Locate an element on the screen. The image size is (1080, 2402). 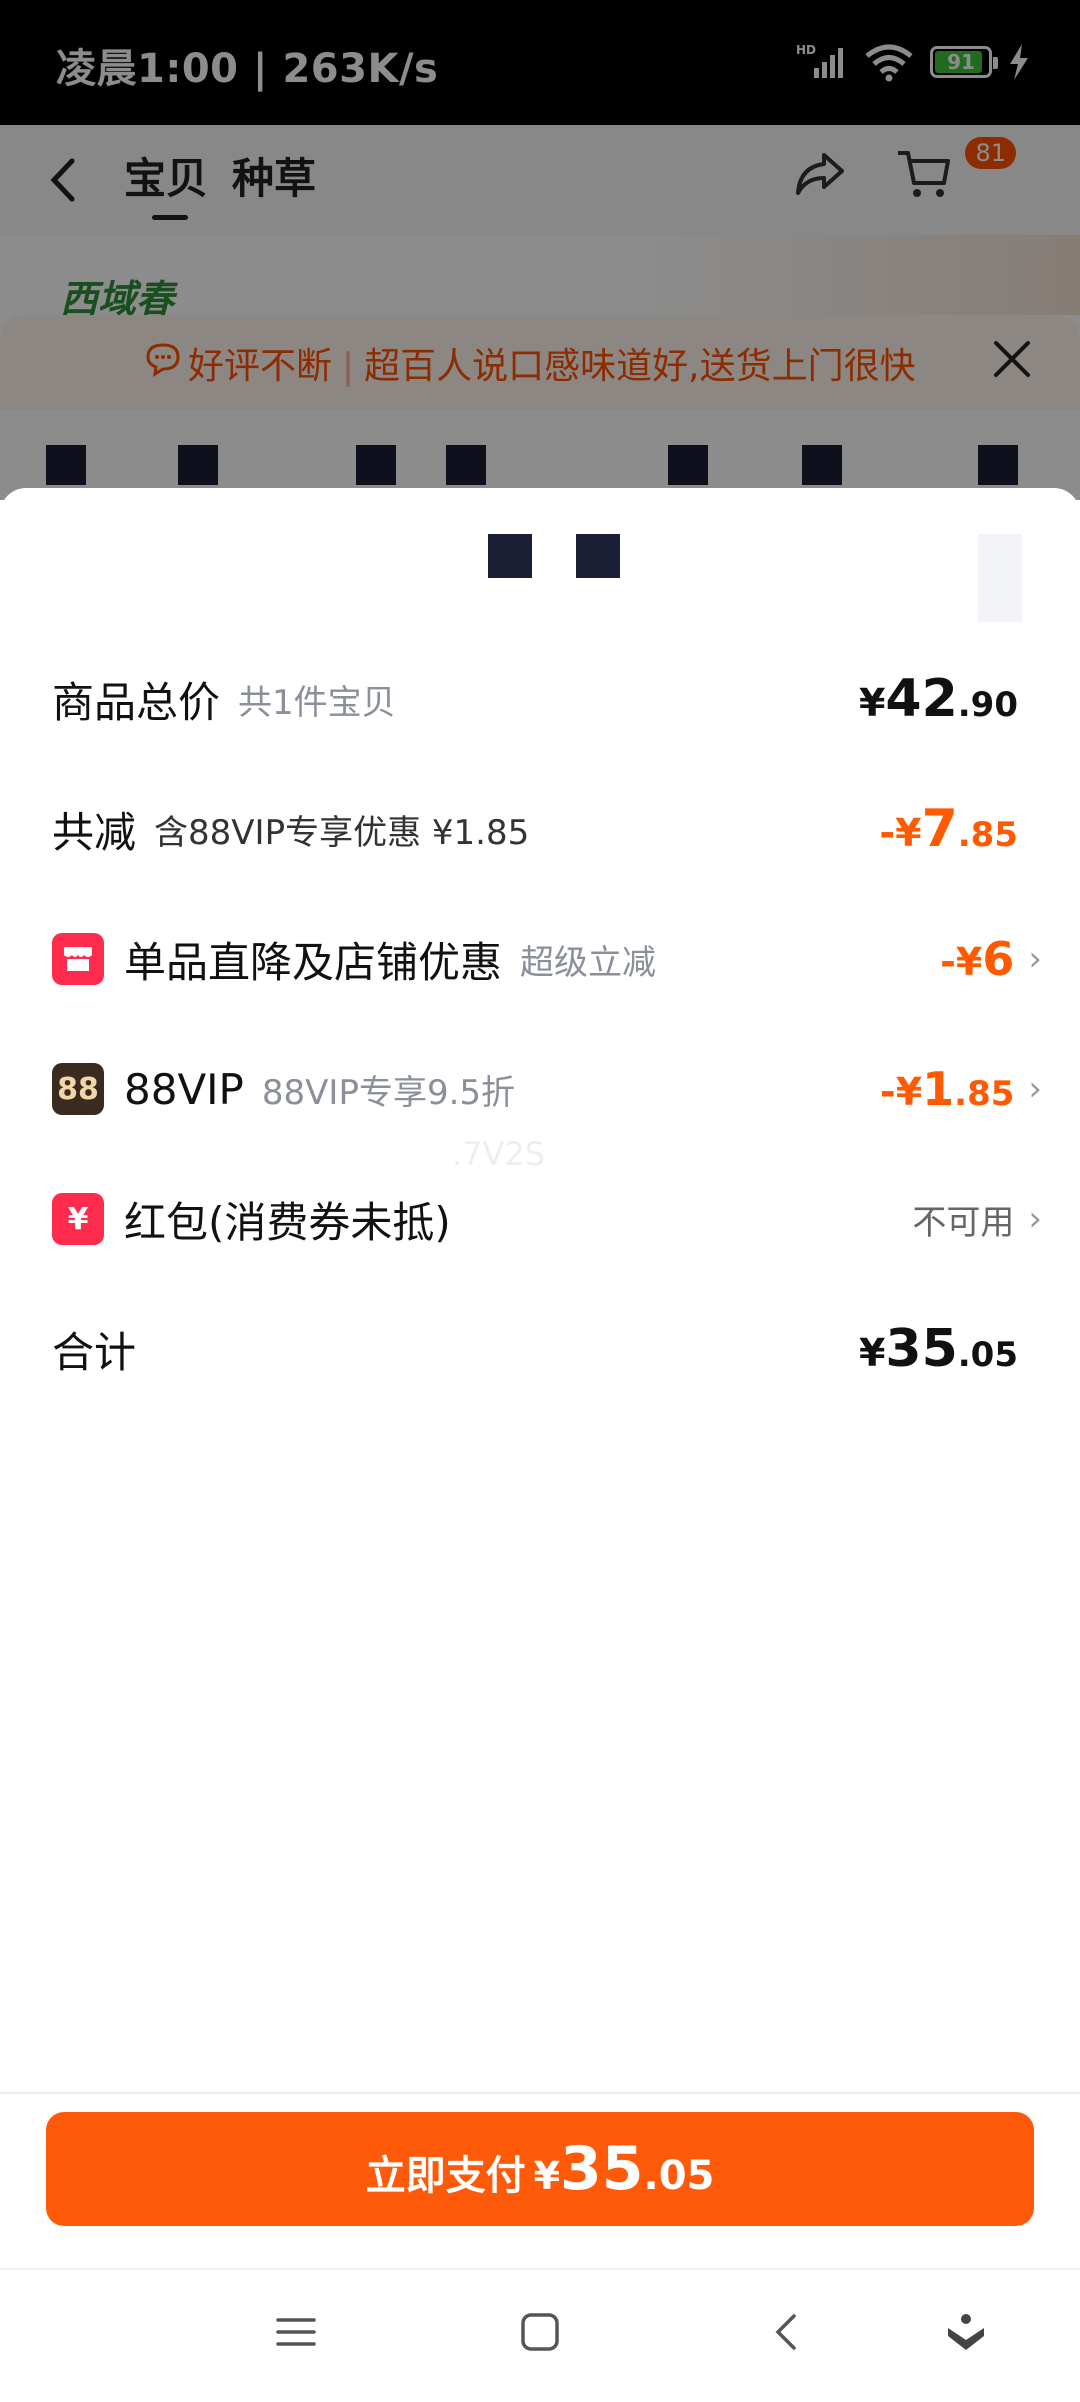
total-count: 共1件宝贝 is located at coordinates (317, 702).